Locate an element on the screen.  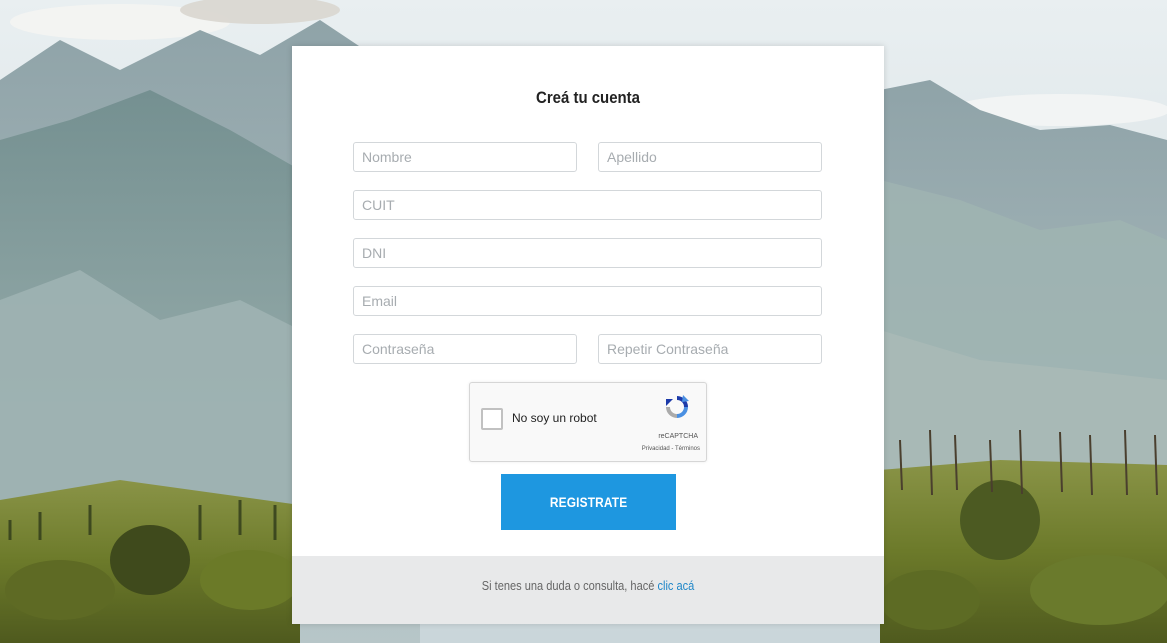
register-button: REGISTRATE is located at coordinates (588, 502).